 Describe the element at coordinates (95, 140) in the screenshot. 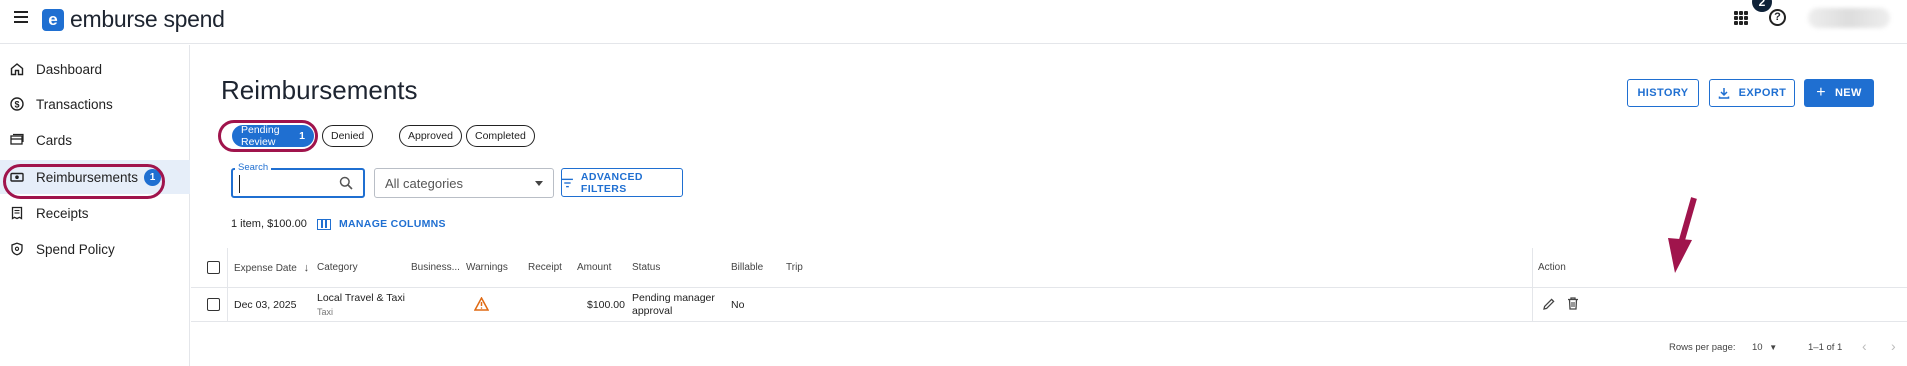

I see `sidebar-item-cards: Cards` at that location.